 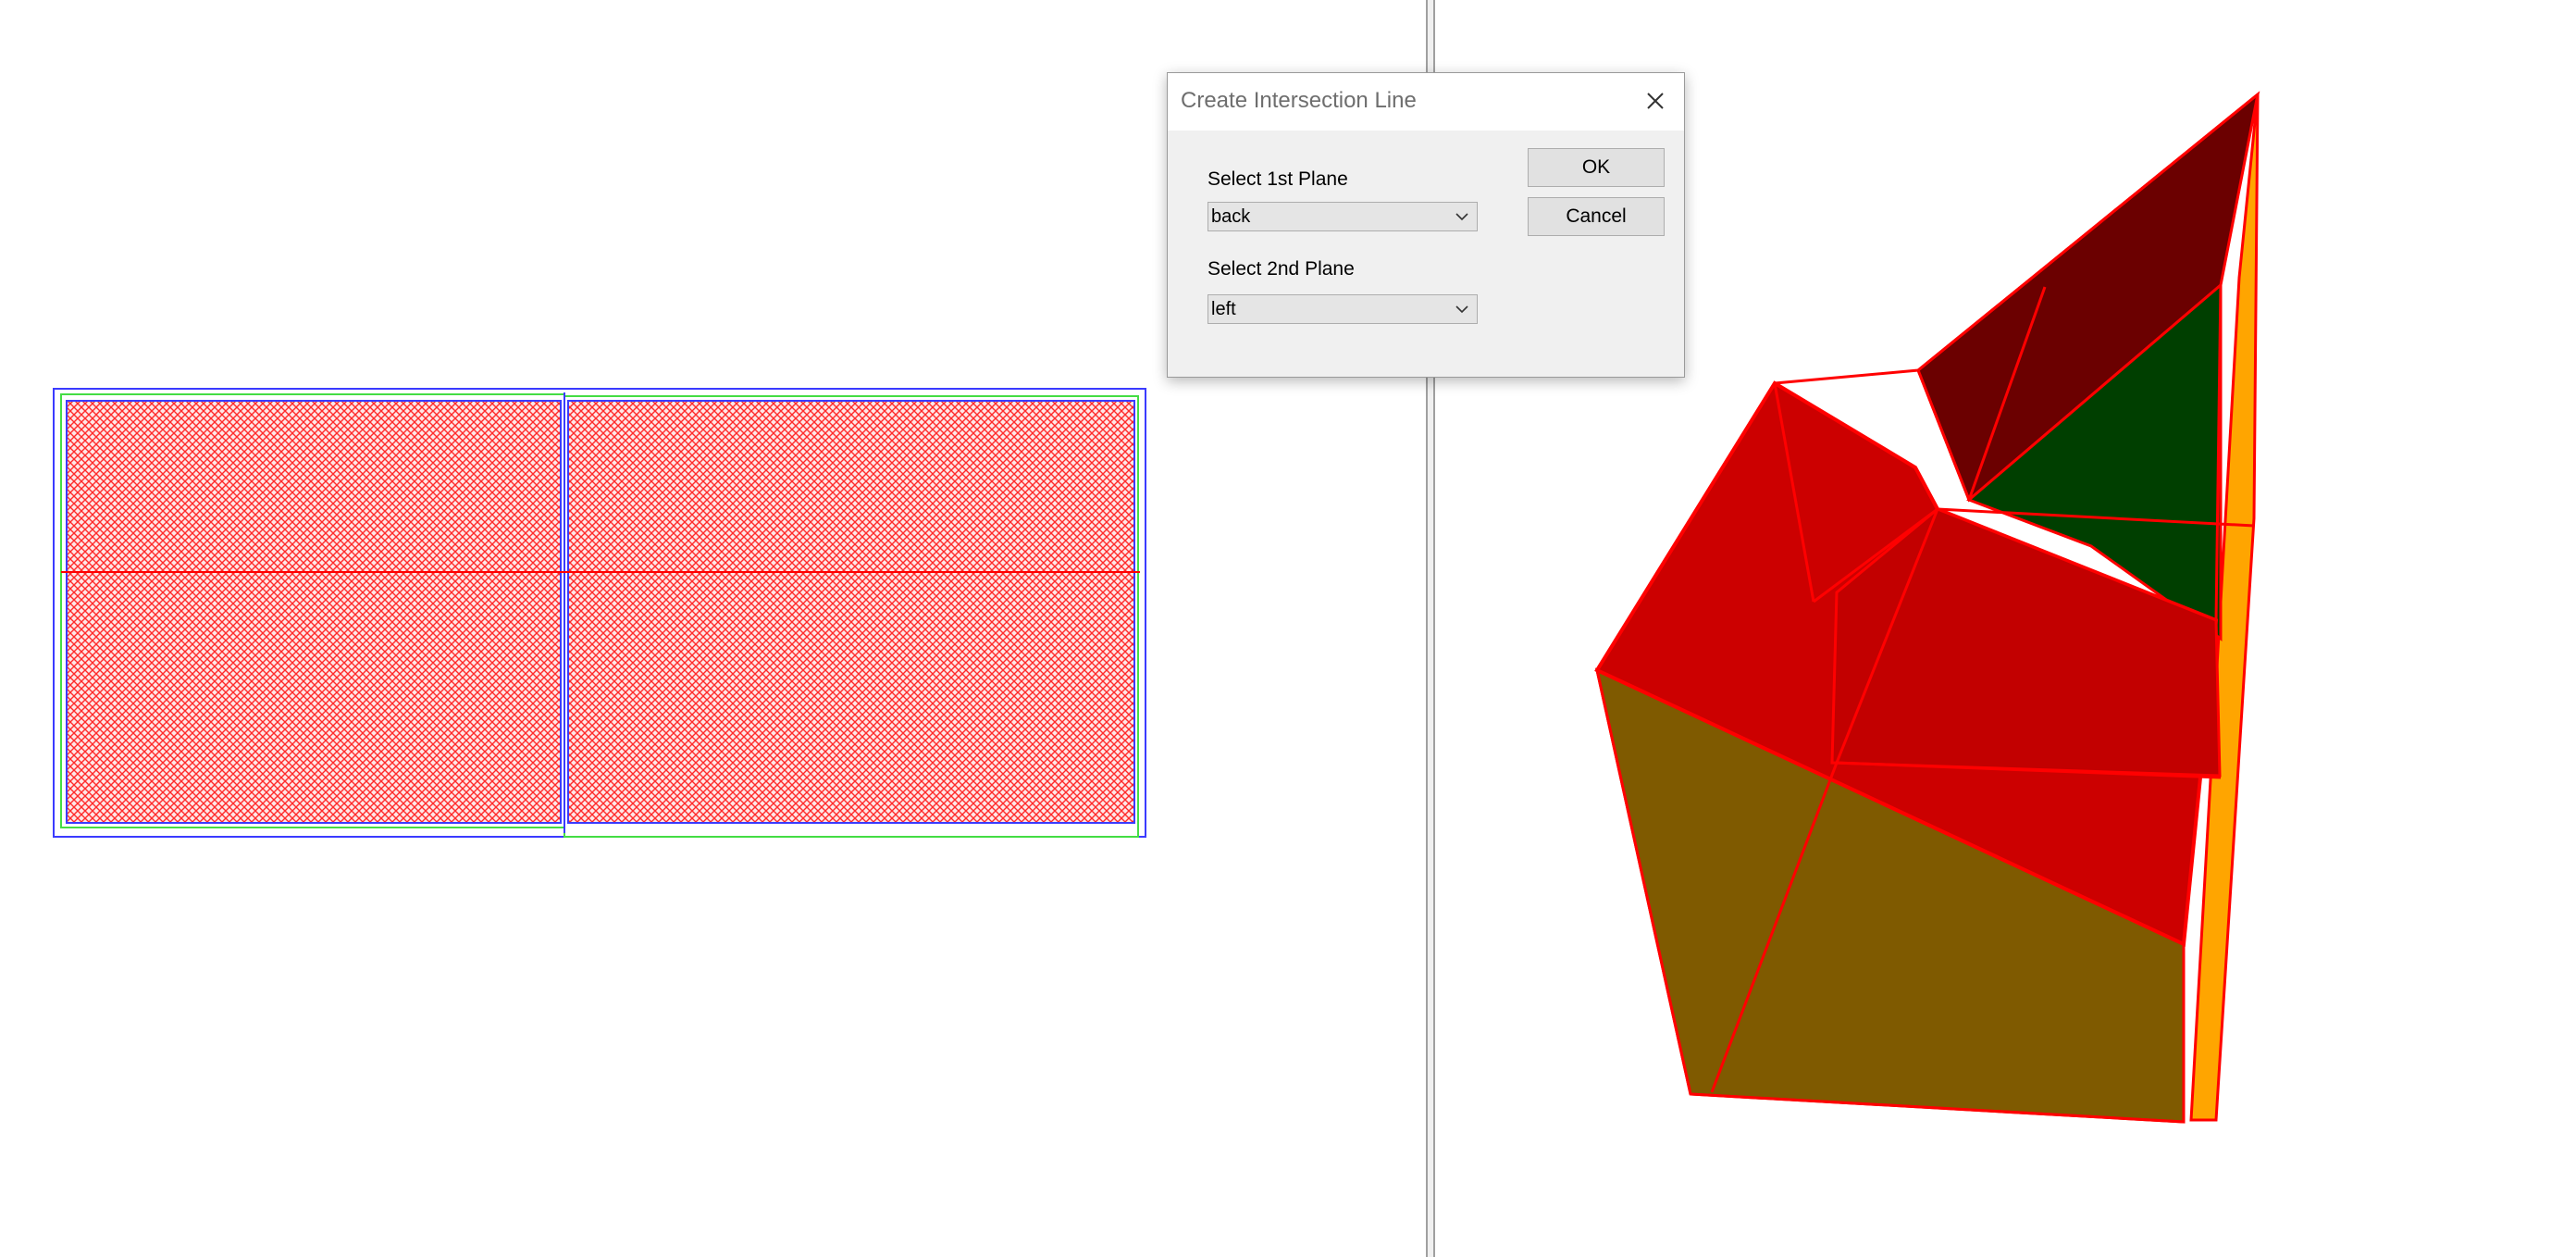 I want to click on ok-button: OK, so click(x=1596, y=167).